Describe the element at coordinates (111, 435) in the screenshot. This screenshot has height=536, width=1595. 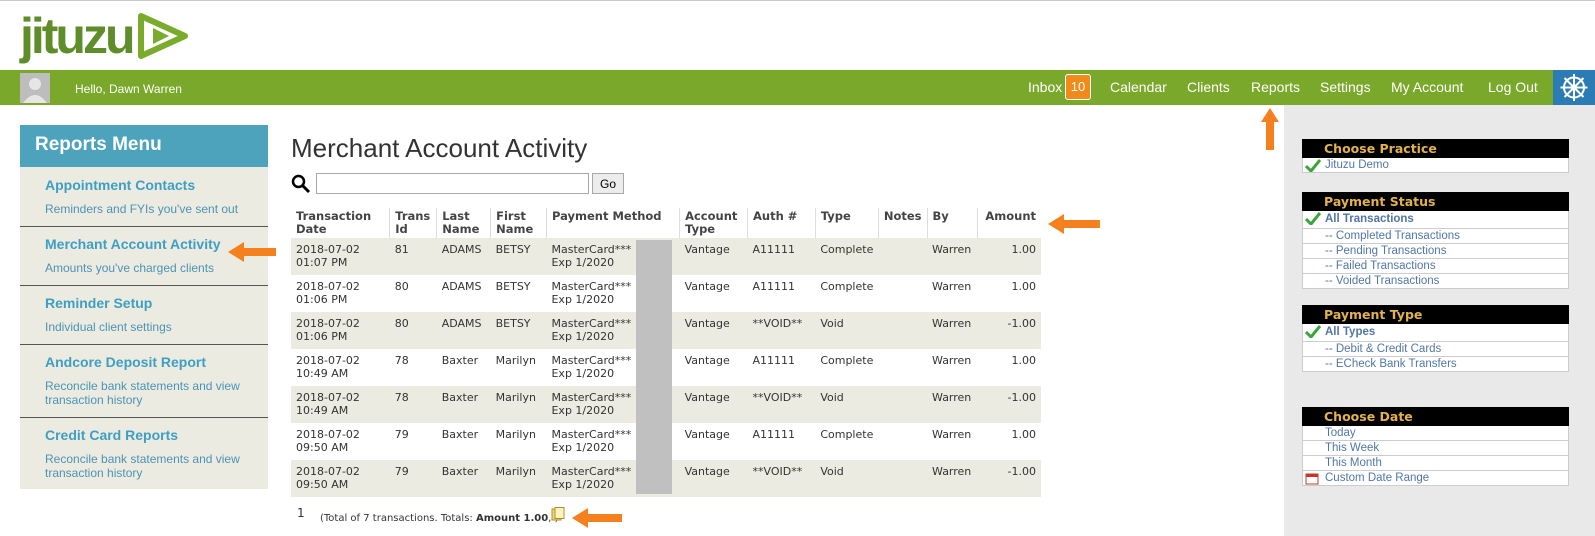
I see `menu-item-title: Credit Card Reports` at that location.